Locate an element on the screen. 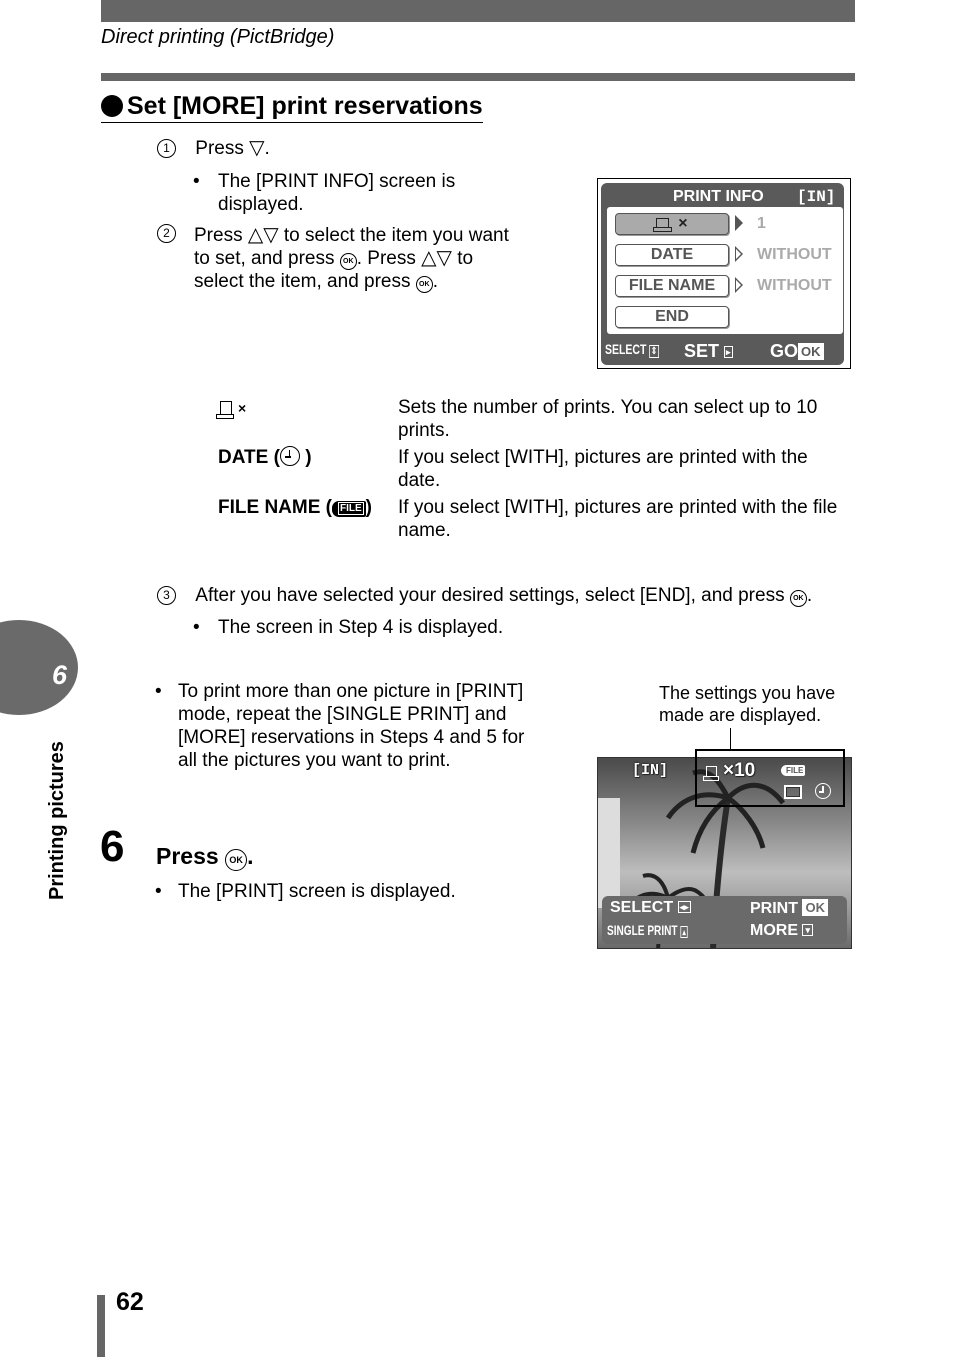  hint-label: SELECT is located at coordinates (642, 907).